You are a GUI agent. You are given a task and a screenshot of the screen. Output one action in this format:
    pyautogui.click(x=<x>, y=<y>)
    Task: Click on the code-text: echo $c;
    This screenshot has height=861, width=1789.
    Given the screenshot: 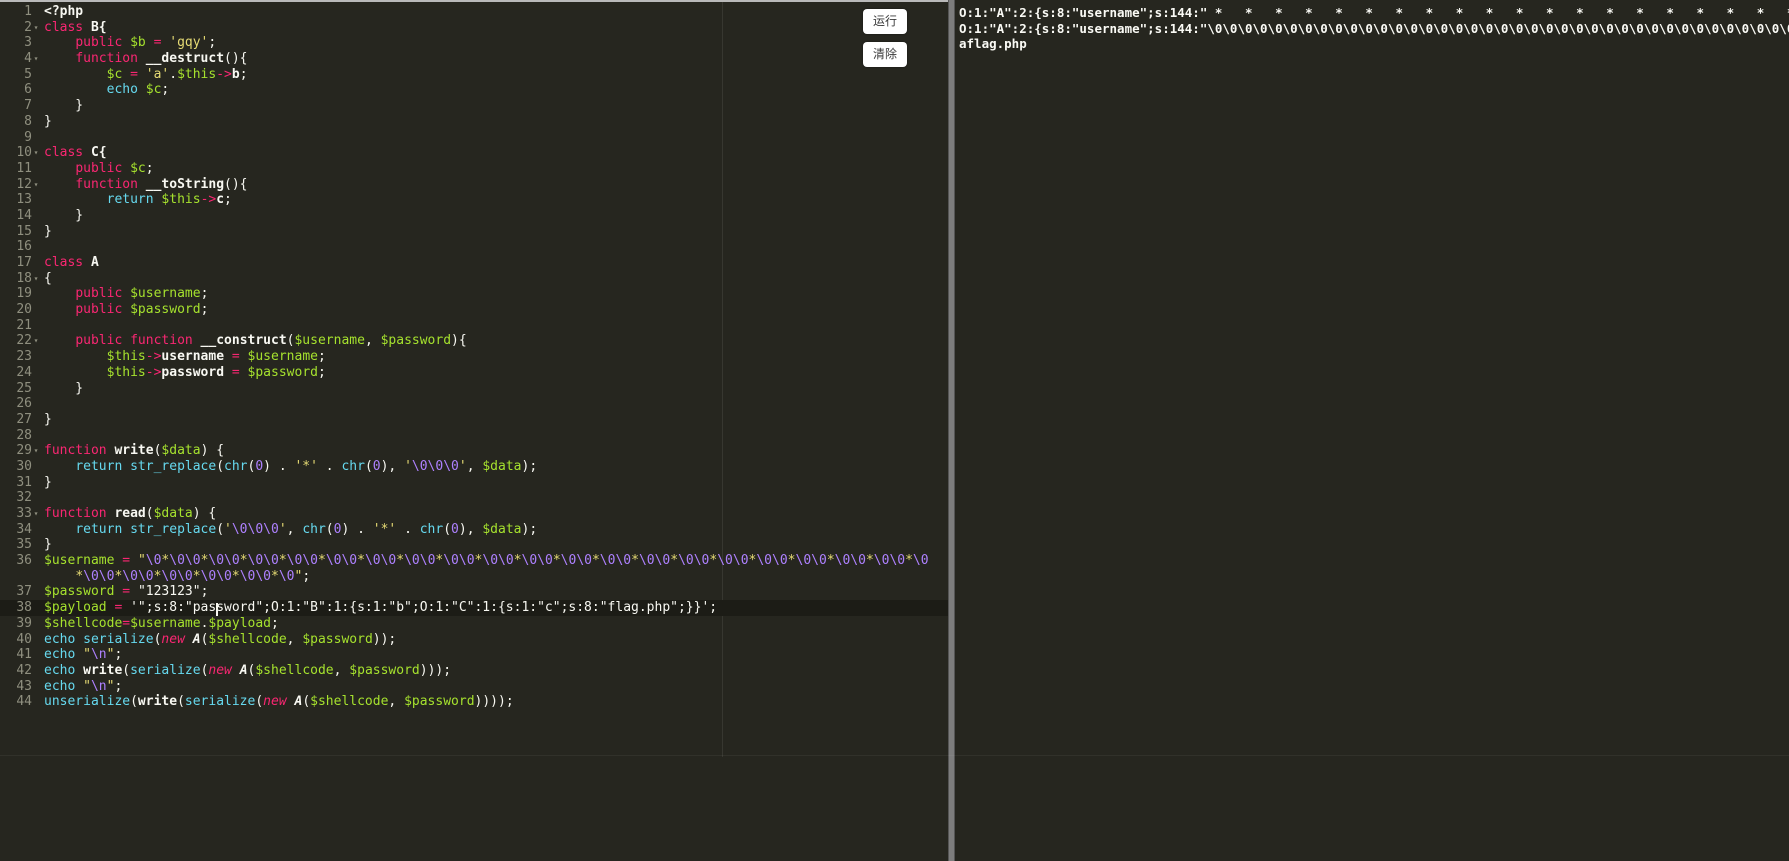 What is the action you would take?
    pyautogui.click(x=138, y=90)
    